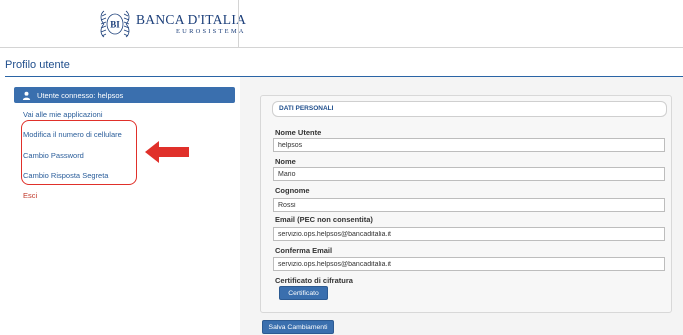 The width and height of the screenshot is (683, 335). Describe the element at coordinates (30, 195) in the screenshot. I see `sidebar-link-logout: Esci` at that location.